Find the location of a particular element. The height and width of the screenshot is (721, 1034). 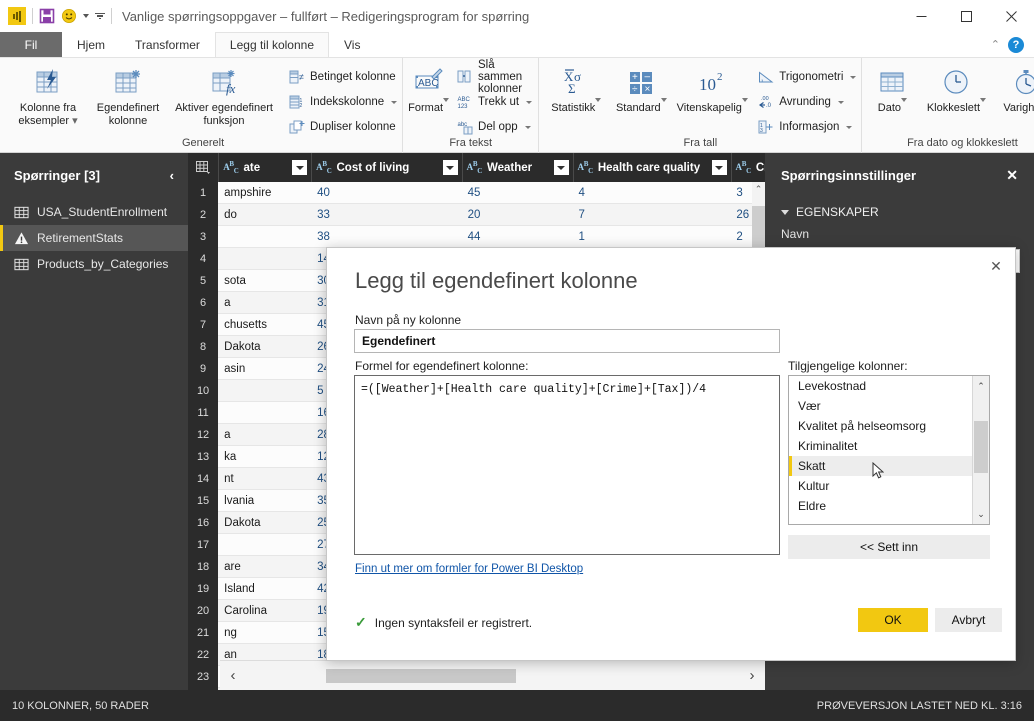

button-standard: + – ÷ × Standard is located at coordinates (641, 89).